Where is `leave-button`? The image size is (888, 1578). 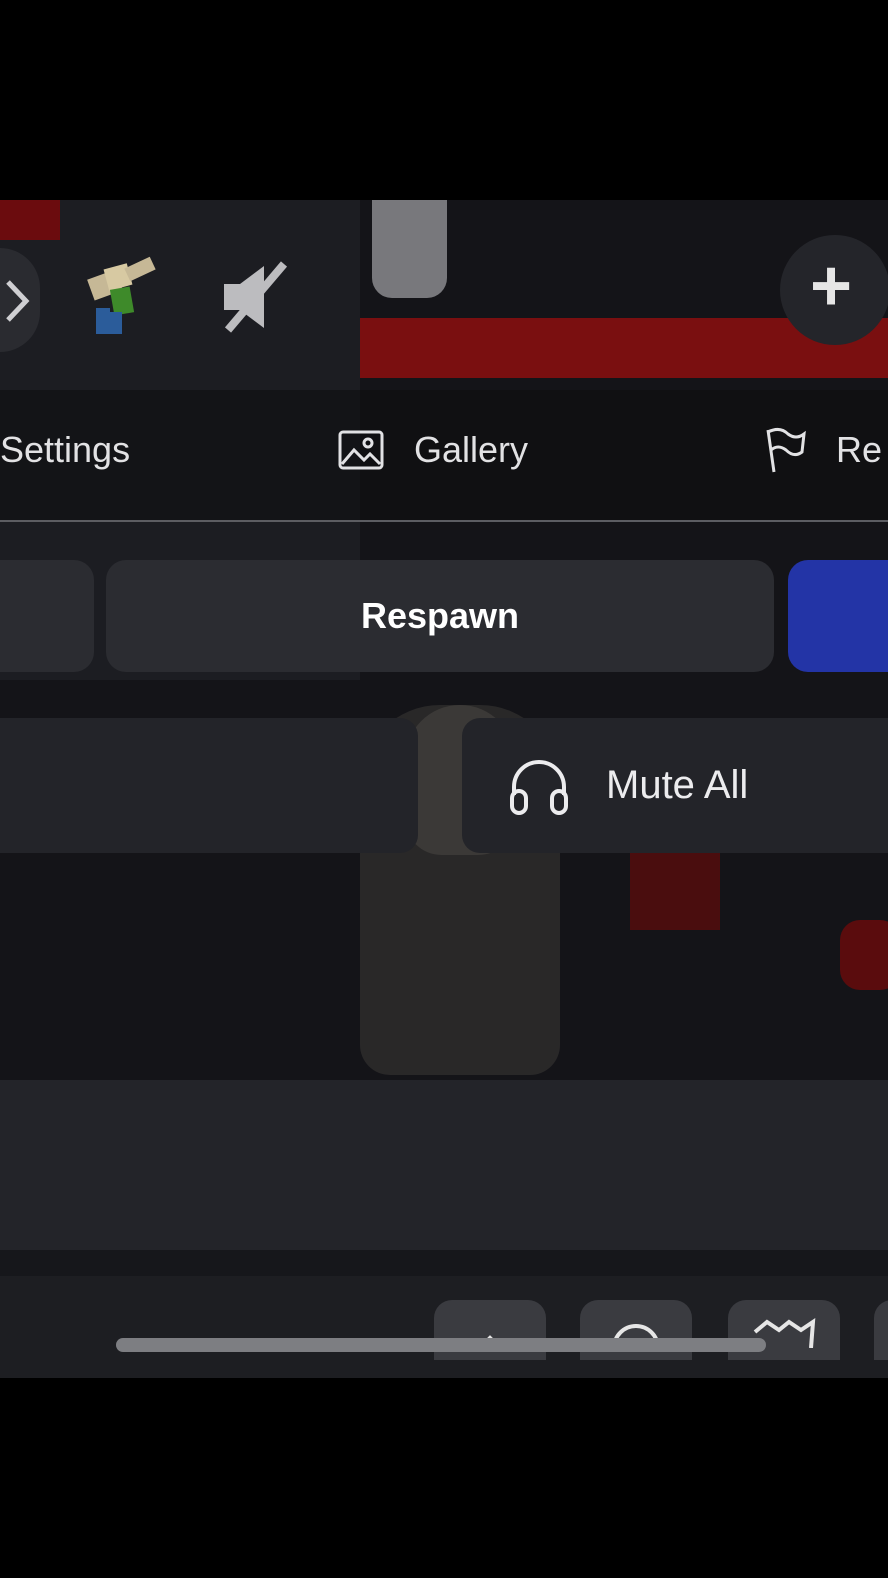 leave-button is located at coordinates (47, 616).